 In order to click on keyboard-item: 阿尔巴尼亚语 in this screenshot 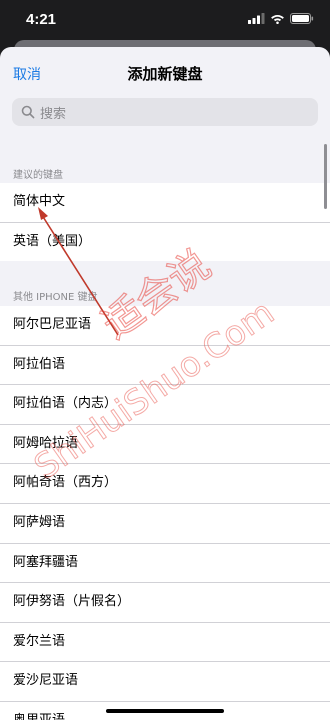, I will do `click(165, 326)`.